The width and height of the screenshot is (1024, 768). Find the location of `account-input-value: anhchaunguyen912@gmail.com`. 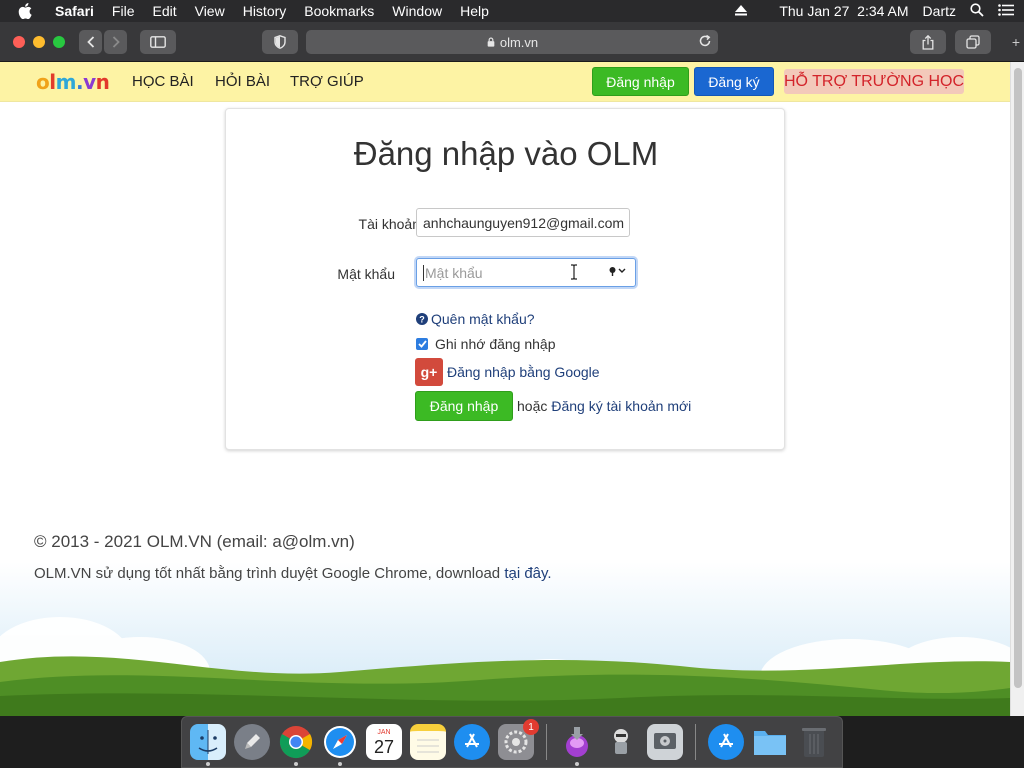

account-input-value: anhchaunguyen912@gmail.com is located at coordinates (524, 222).